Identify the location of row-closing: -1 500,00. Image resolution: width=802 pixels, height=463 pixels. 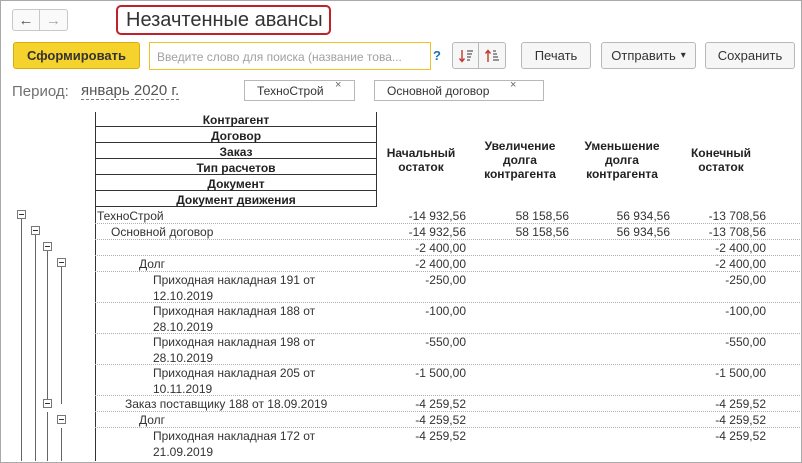
(740, 373).